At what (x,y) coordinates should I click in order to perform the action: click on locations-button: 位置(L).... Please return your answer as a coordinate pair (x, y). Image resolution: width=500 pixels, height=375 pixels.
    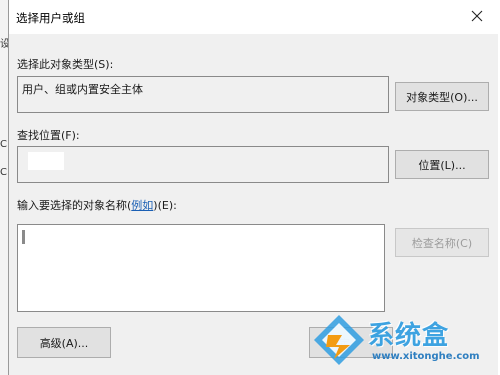
    Looking at the image, I should click on (442, 164).